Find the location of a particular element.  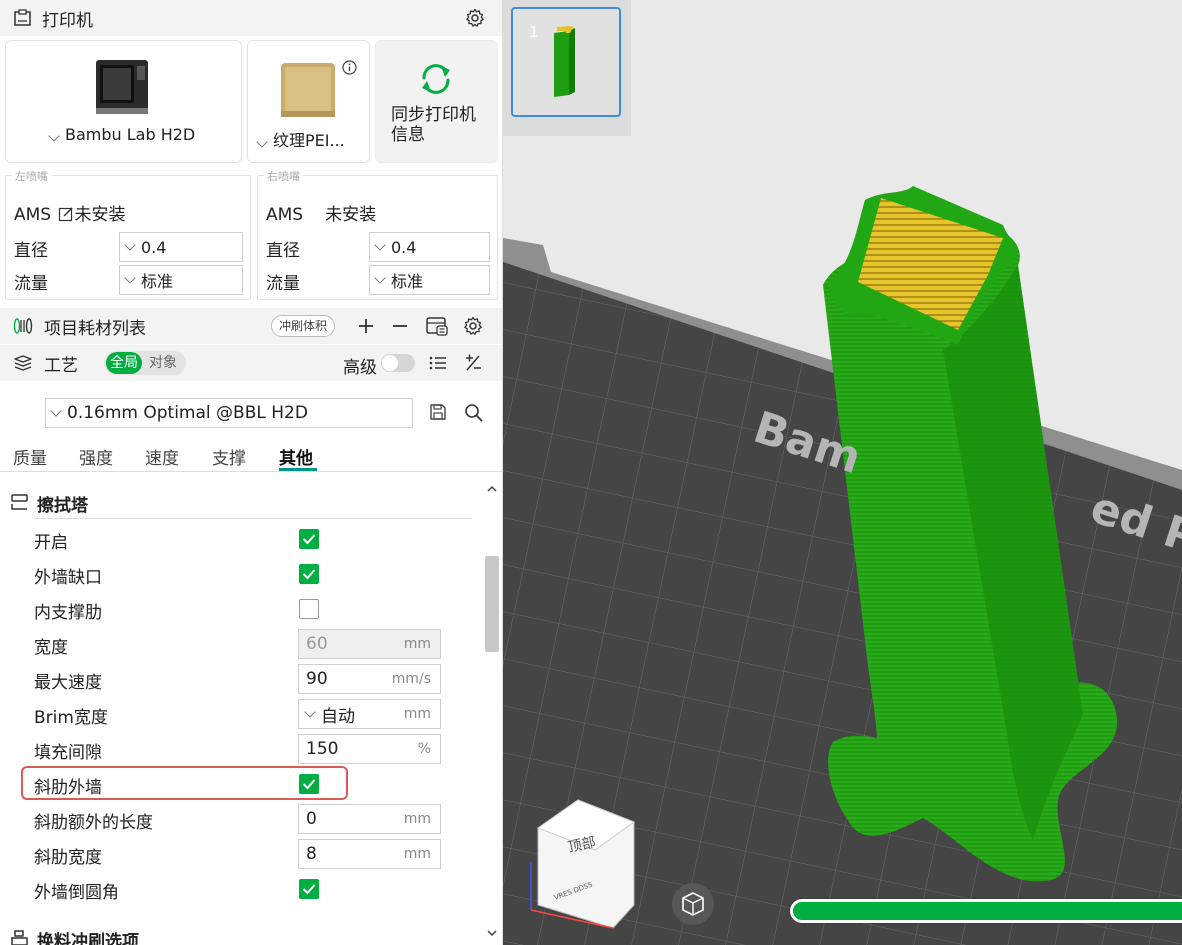

layers-icon is located at coordinates (23, 363).